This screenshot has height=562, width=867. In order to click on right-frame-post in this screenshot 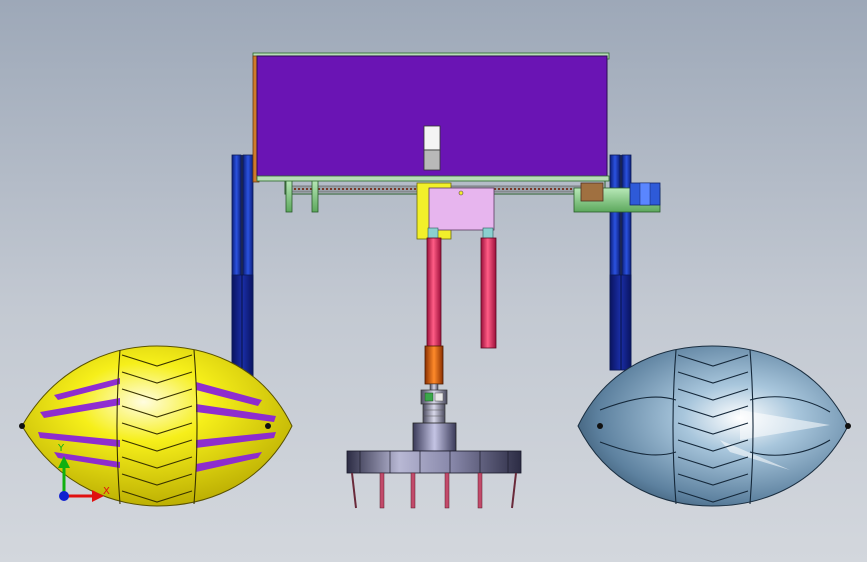, I will do `click(620, 262)`.